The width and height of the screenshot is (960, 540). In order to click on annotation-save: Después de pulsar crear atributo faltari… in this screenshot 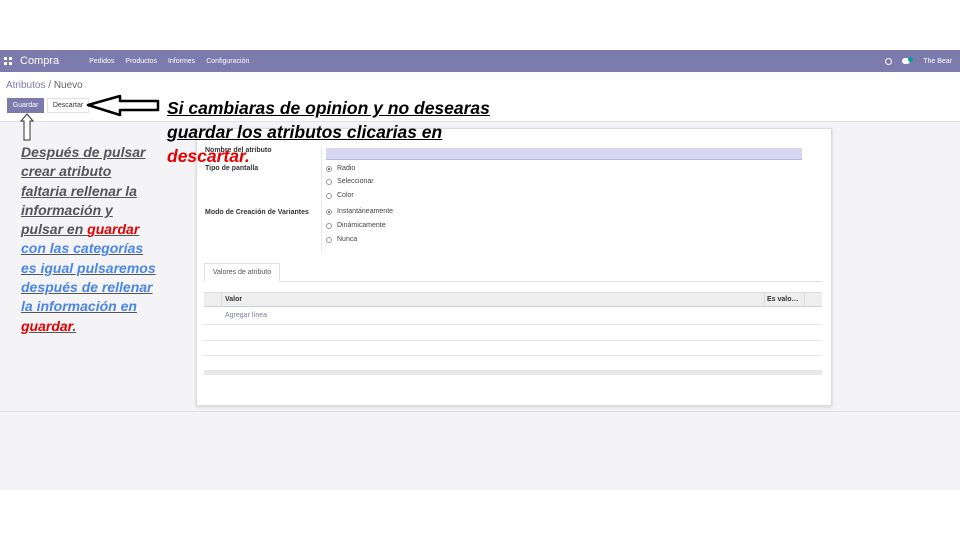, I will do `click(101, 239)`.